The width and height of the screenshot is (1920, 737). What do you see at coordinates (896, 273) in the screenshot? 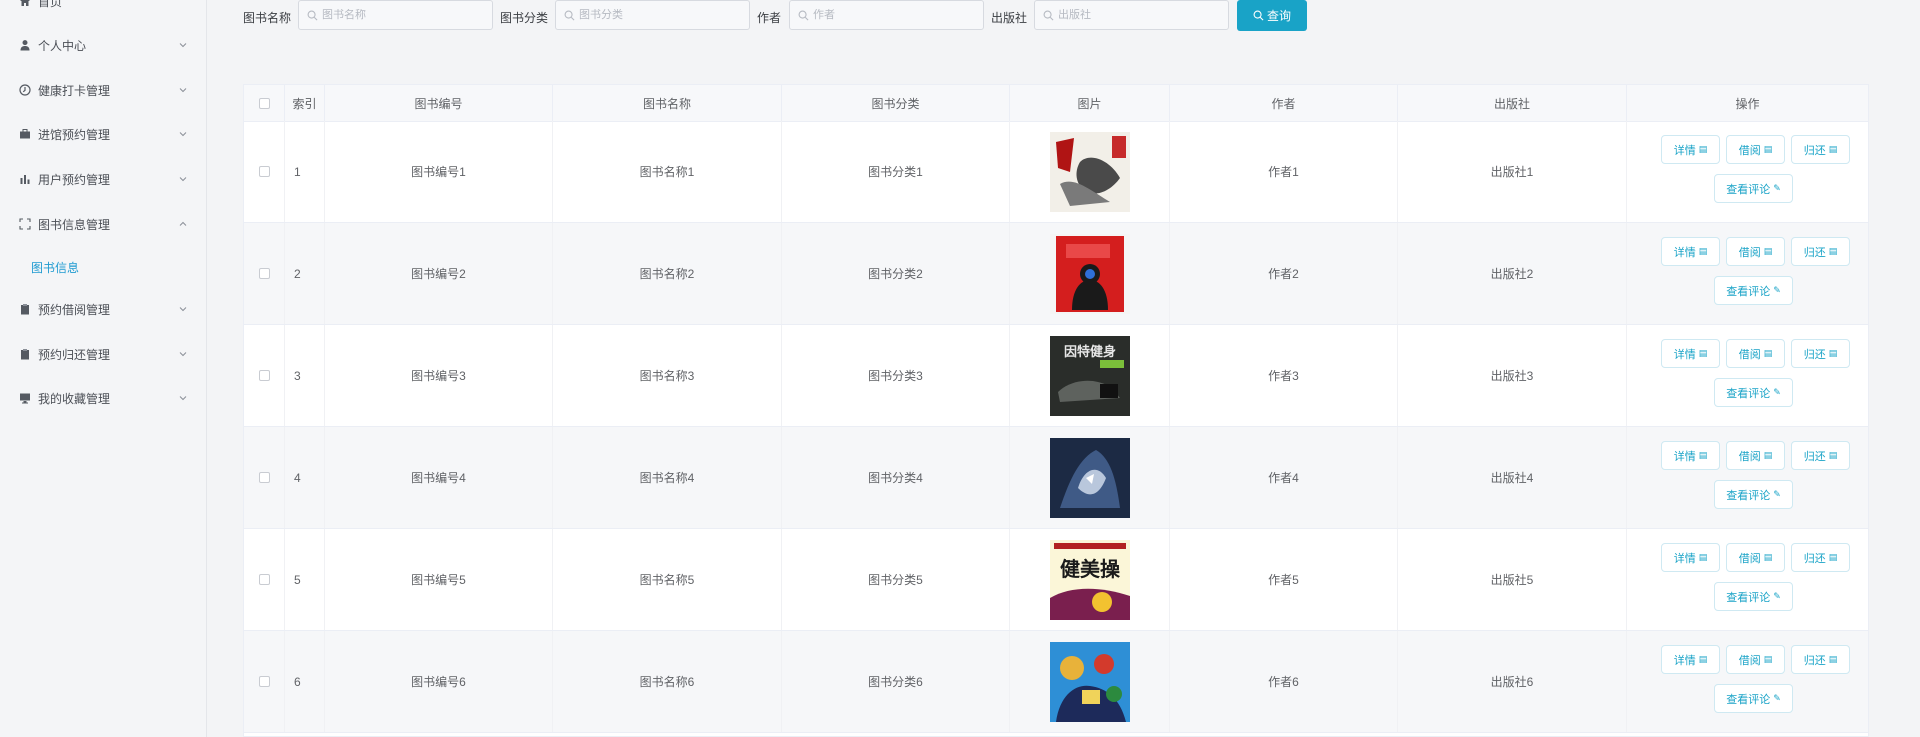
I see `cell-book-category: 图书分类2` at bounding box center [896, 273].